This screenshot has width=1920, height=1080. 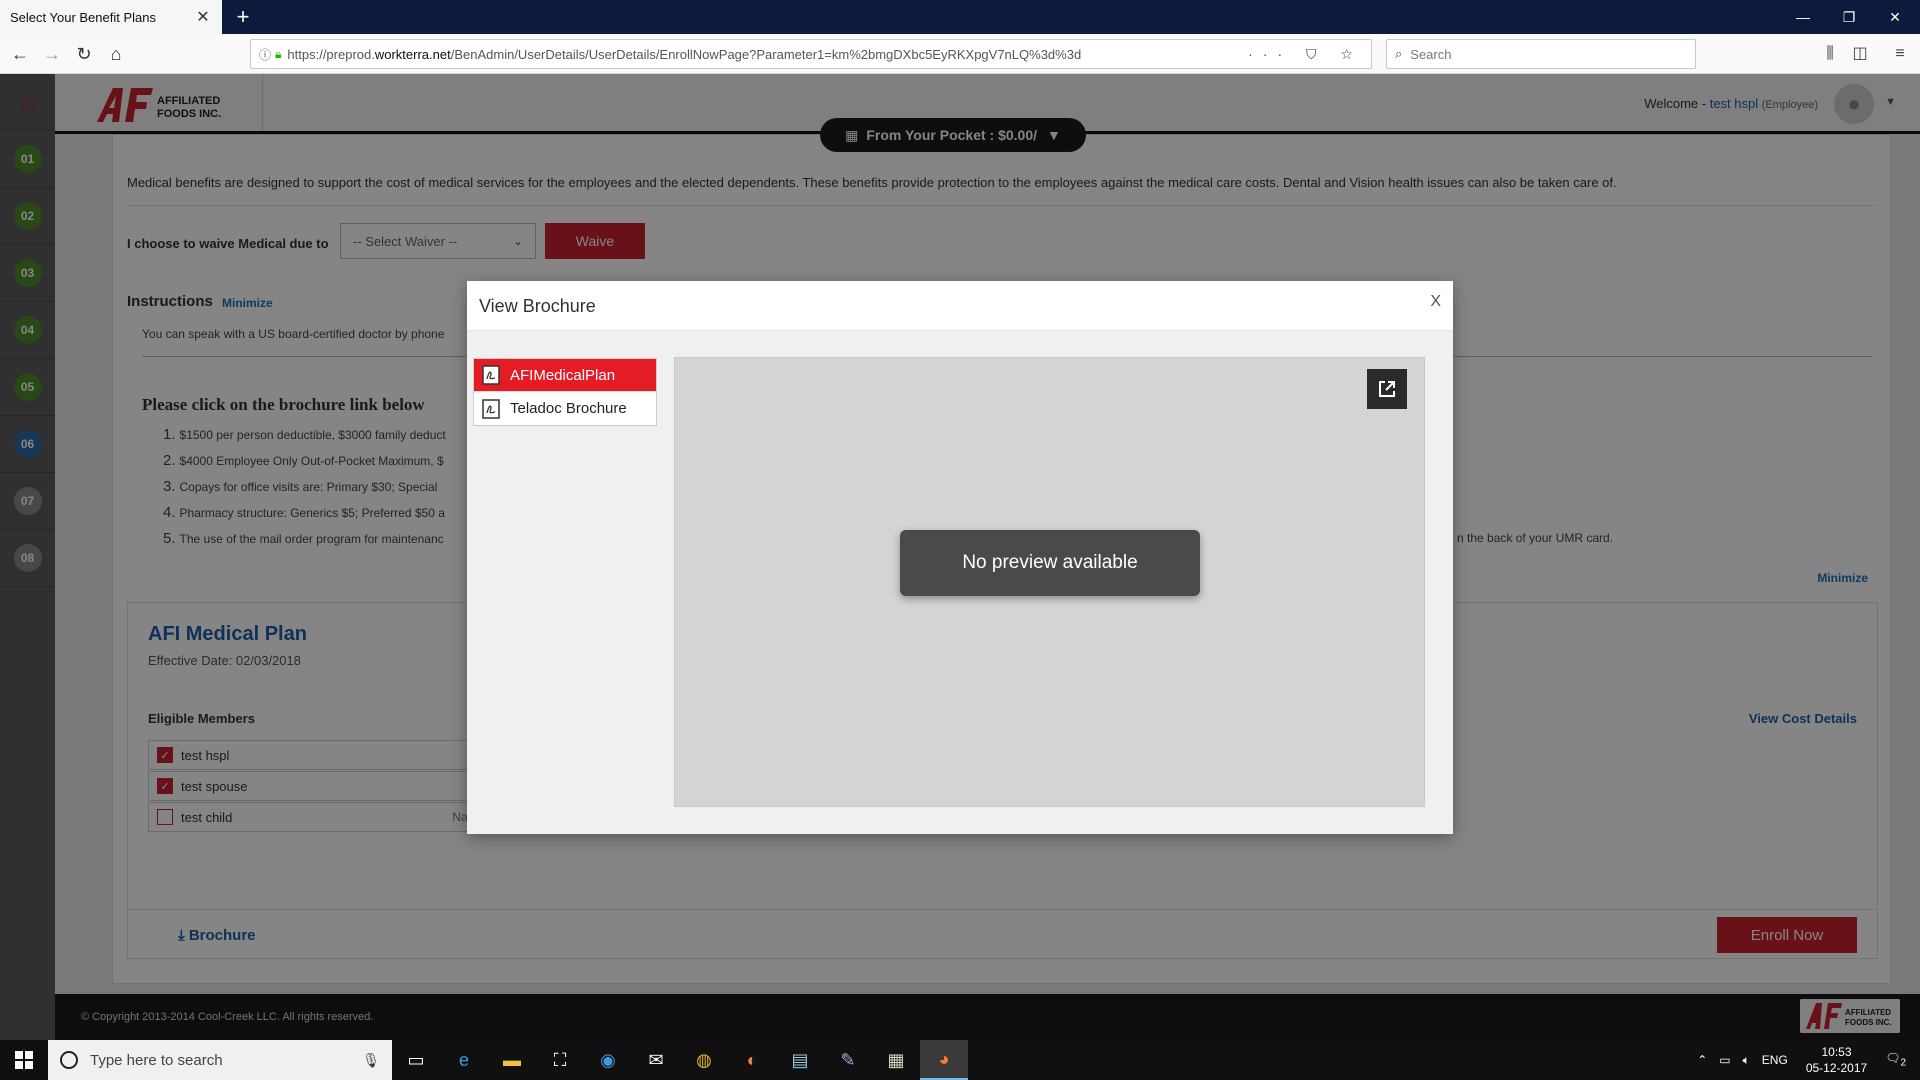 I want to click on modal-header: View Brochure X, so click(x=960, y=306).